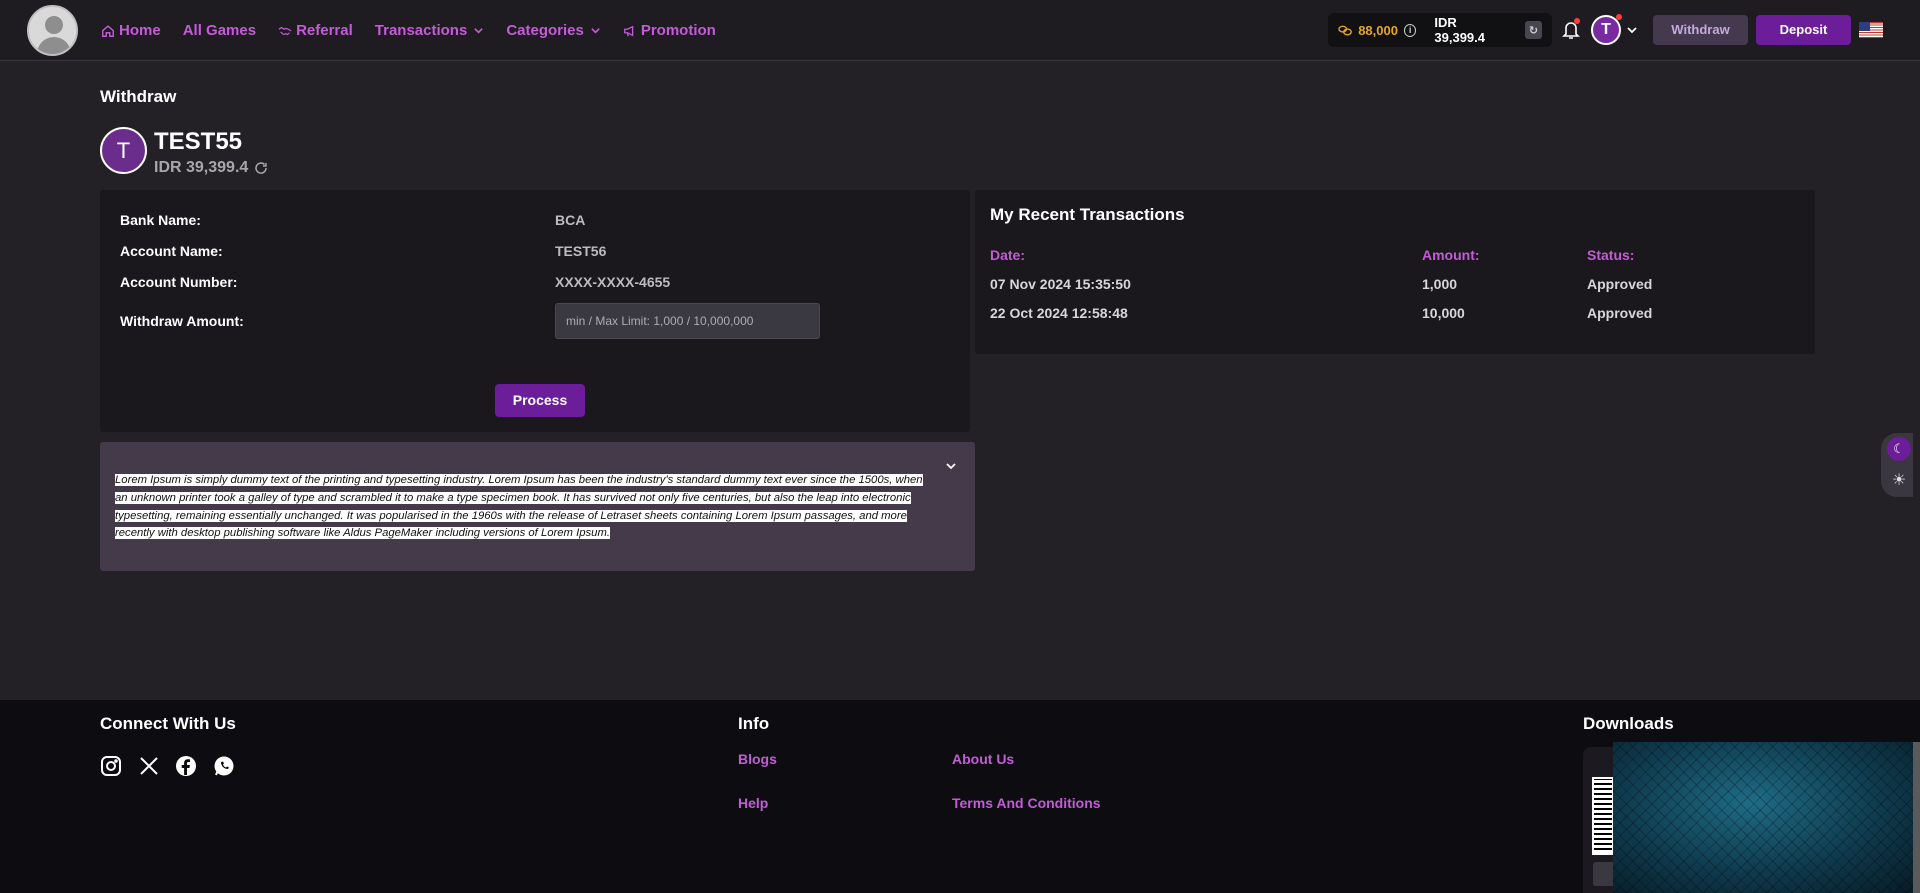 Image resolution: width=1920 pixels, height=893 pixels. Describe the element at coordinates (687, 321) in the screenshot. I see `withdraw-amount-input` at that location.